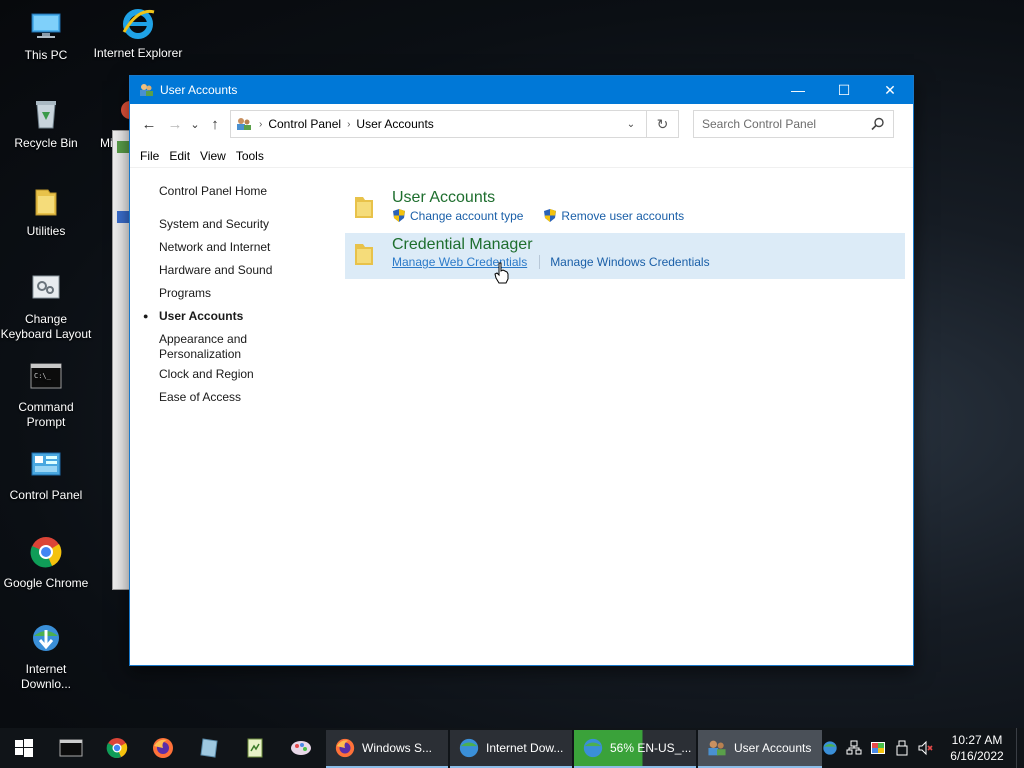 The image size is (1024, 768). I want to click on terminal-icon, so click(71, 748).